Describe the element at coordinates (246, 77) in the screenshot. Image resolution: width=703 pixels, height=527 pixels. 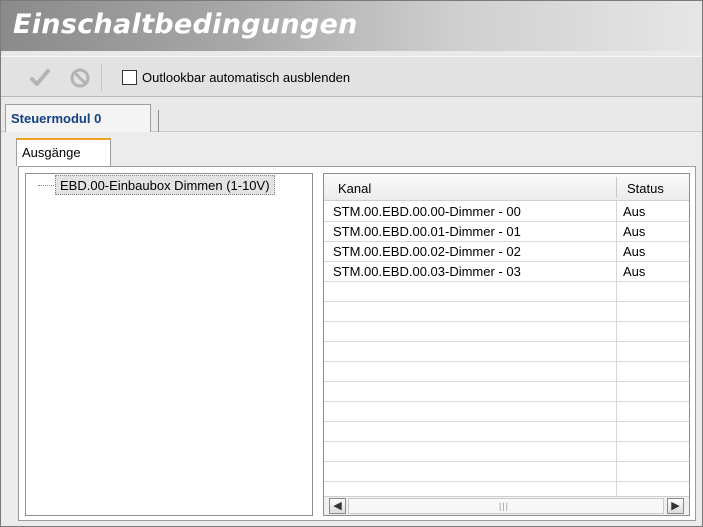
I see `autohide-label: Outlookbar automatisch ausblenden` at that location.